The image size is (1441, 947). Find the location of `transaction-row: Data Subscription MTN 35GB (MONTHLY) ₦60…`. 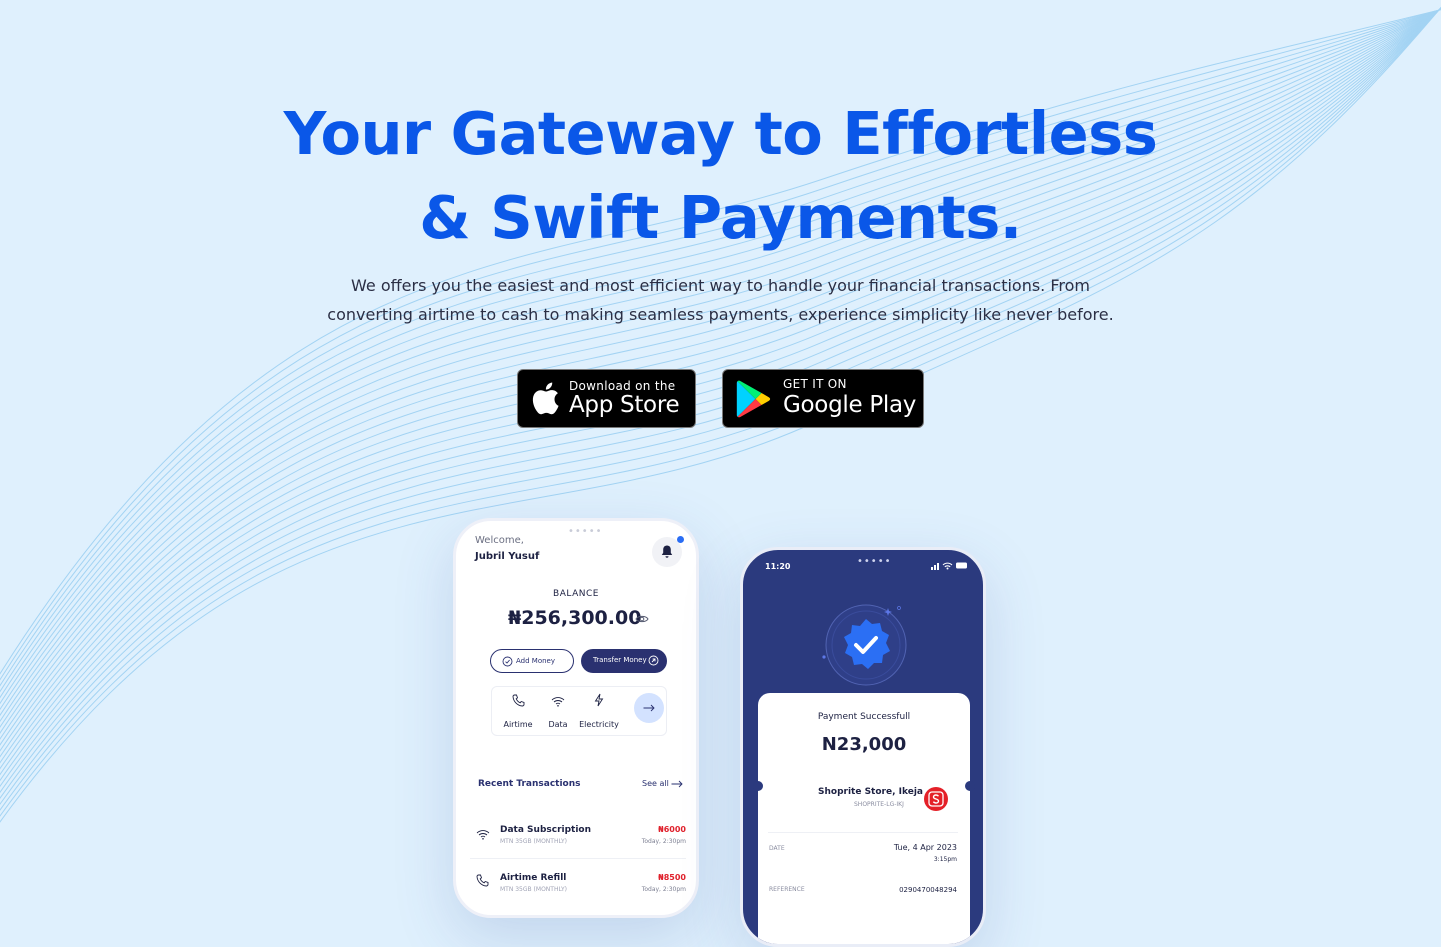

transaction-row: Data Subscription MTN 35GB (MONTHLY) ₦60… is located at coordinates (580, 843).